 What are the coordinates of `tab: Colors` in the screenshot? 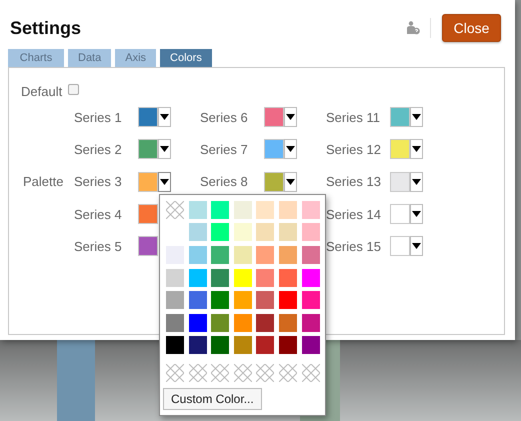 It's located at (186, 58).